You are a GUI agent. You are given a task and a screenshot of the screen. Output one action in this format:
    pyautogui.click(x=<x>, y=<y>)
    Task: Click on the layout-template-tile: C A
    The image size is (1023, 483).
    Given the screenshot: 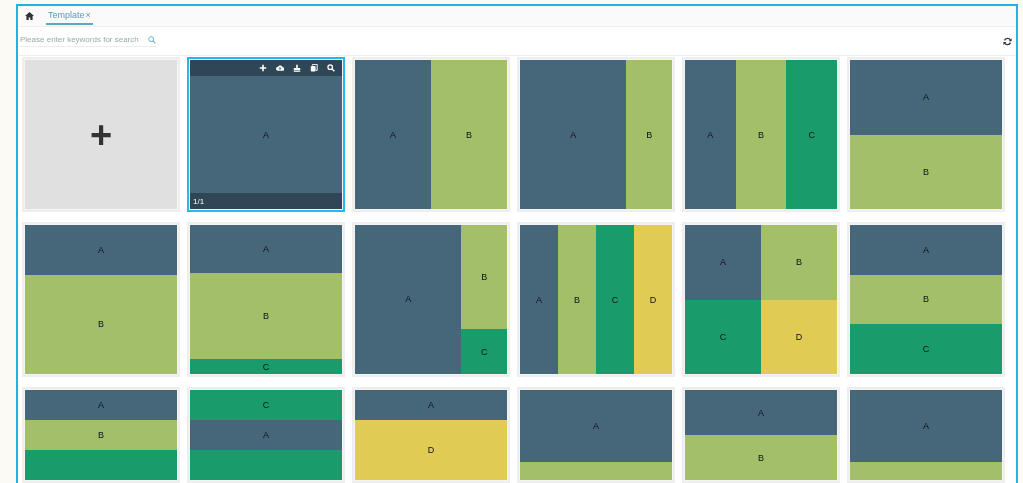 What is the action you would take?
    pyautogui.click(x=266, y=435)
    